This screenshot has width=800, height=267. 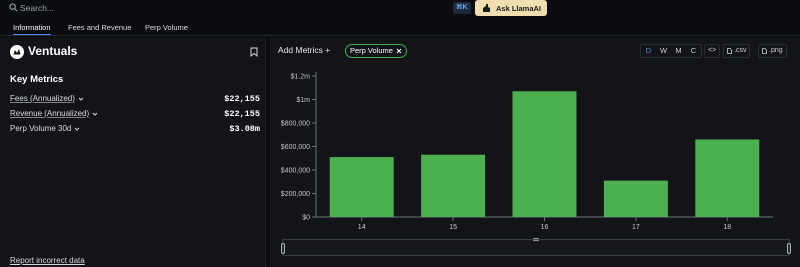 What do you see at coordinates (301, 77) in the screenshot?
I see `y-tick-label: $1.2m` at bounding box center [301, 77].